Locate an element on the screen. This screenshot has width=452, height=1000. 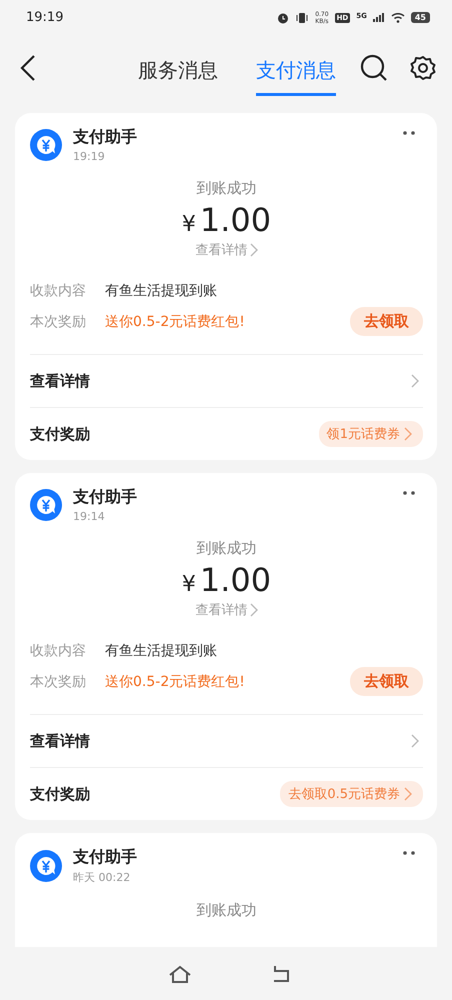
wifi-icon is located at coordinates (397, 17).